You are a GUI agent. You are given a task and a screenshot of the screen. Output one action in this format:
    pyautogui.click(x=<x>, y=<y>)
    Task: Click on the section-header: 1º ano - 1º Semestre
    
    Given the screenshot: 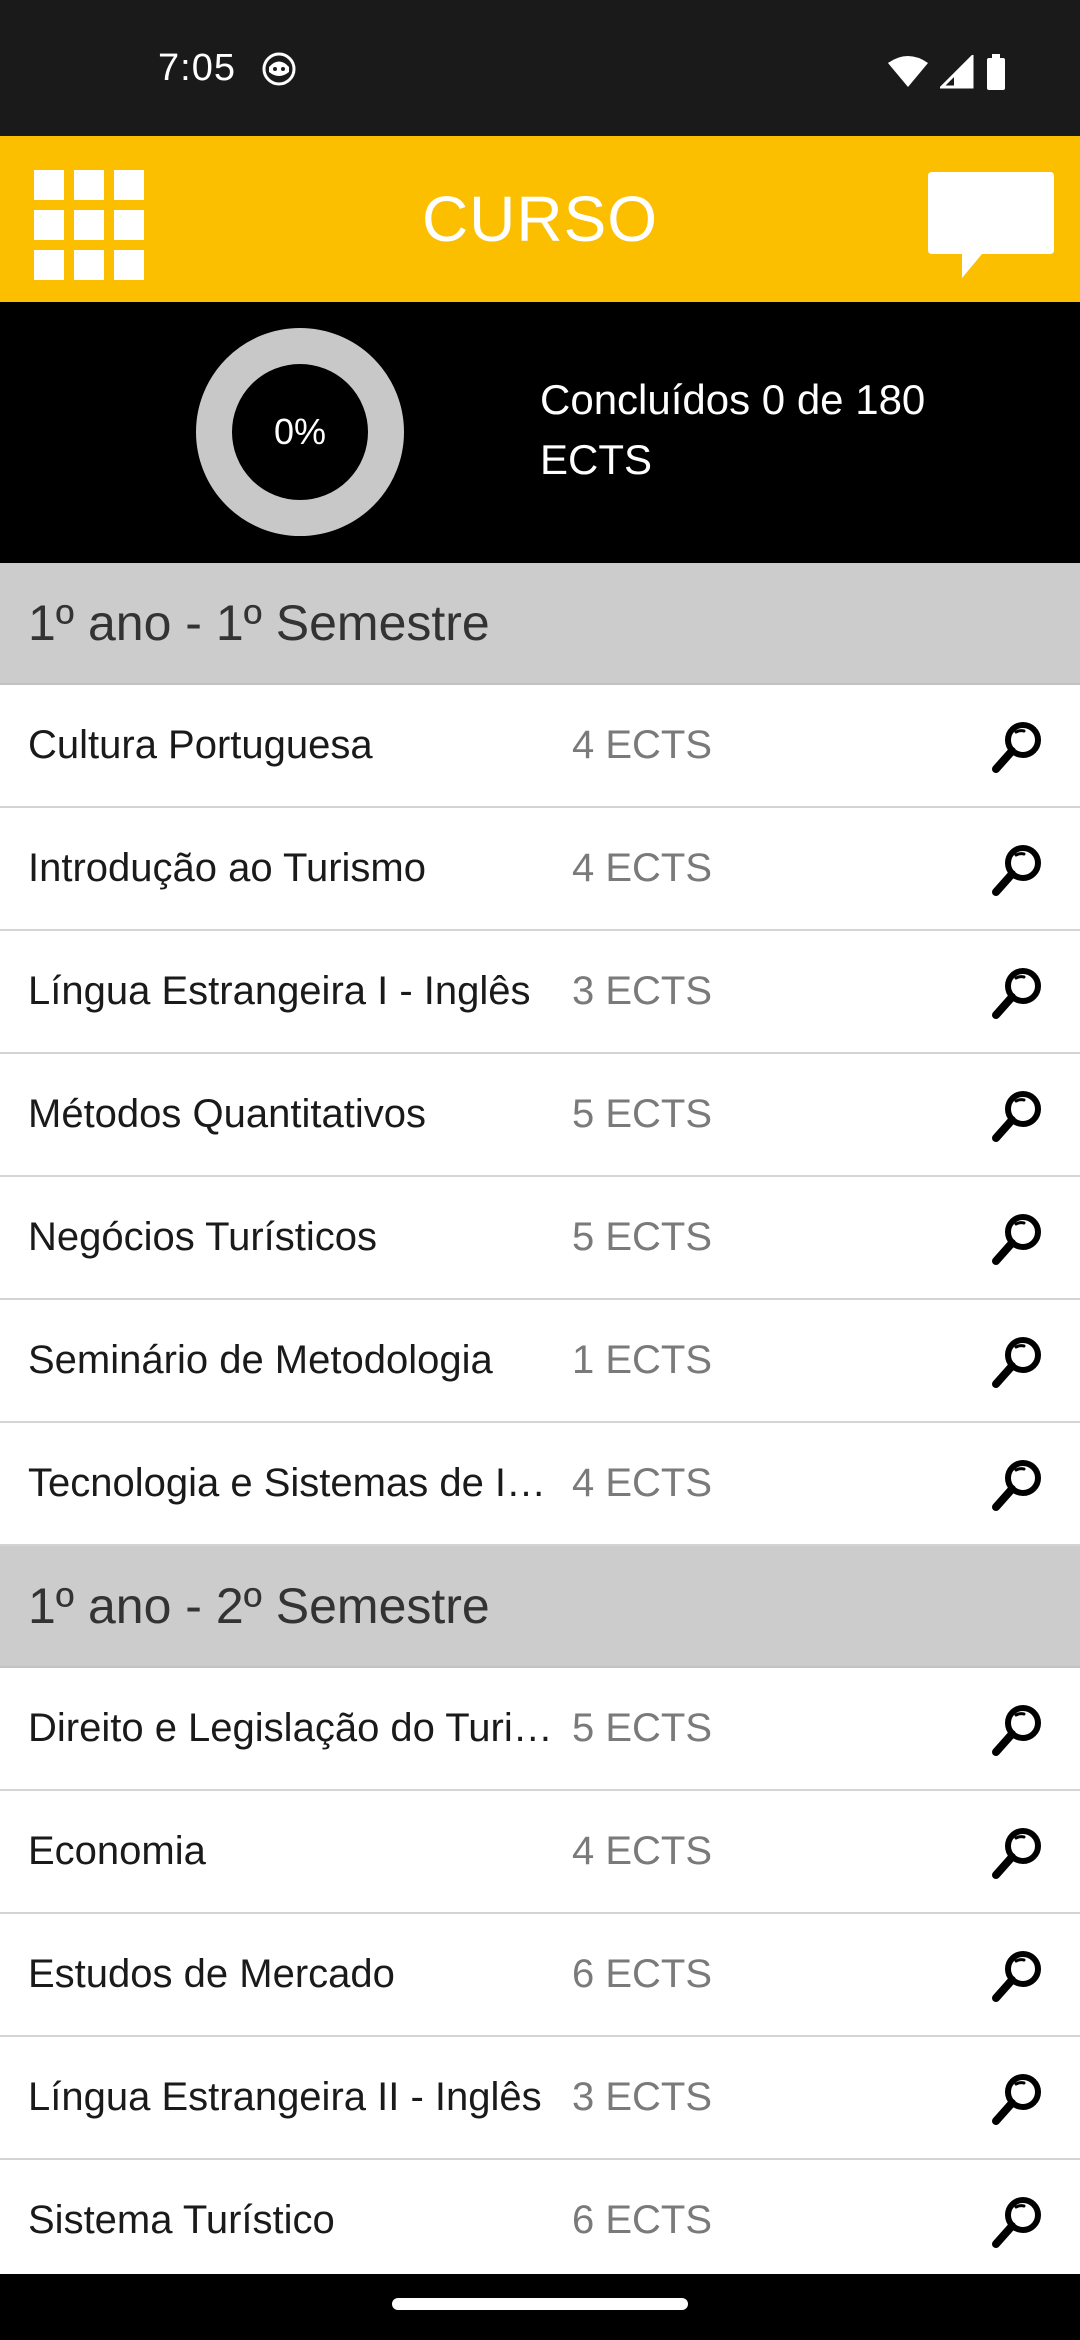 What is the action you would take?
    pyautogui.click(x=540, y=624)
    